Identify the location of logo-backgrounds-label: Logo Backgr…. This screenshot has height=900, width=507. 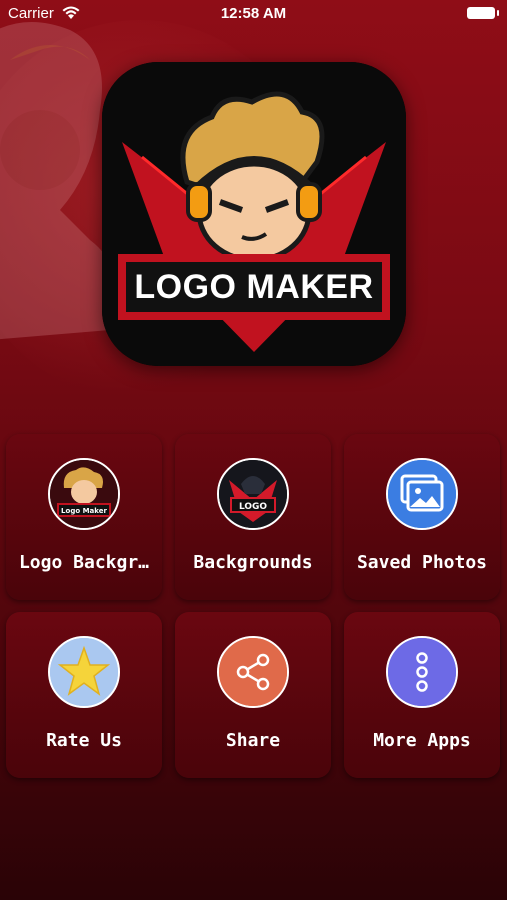
(84, 562).